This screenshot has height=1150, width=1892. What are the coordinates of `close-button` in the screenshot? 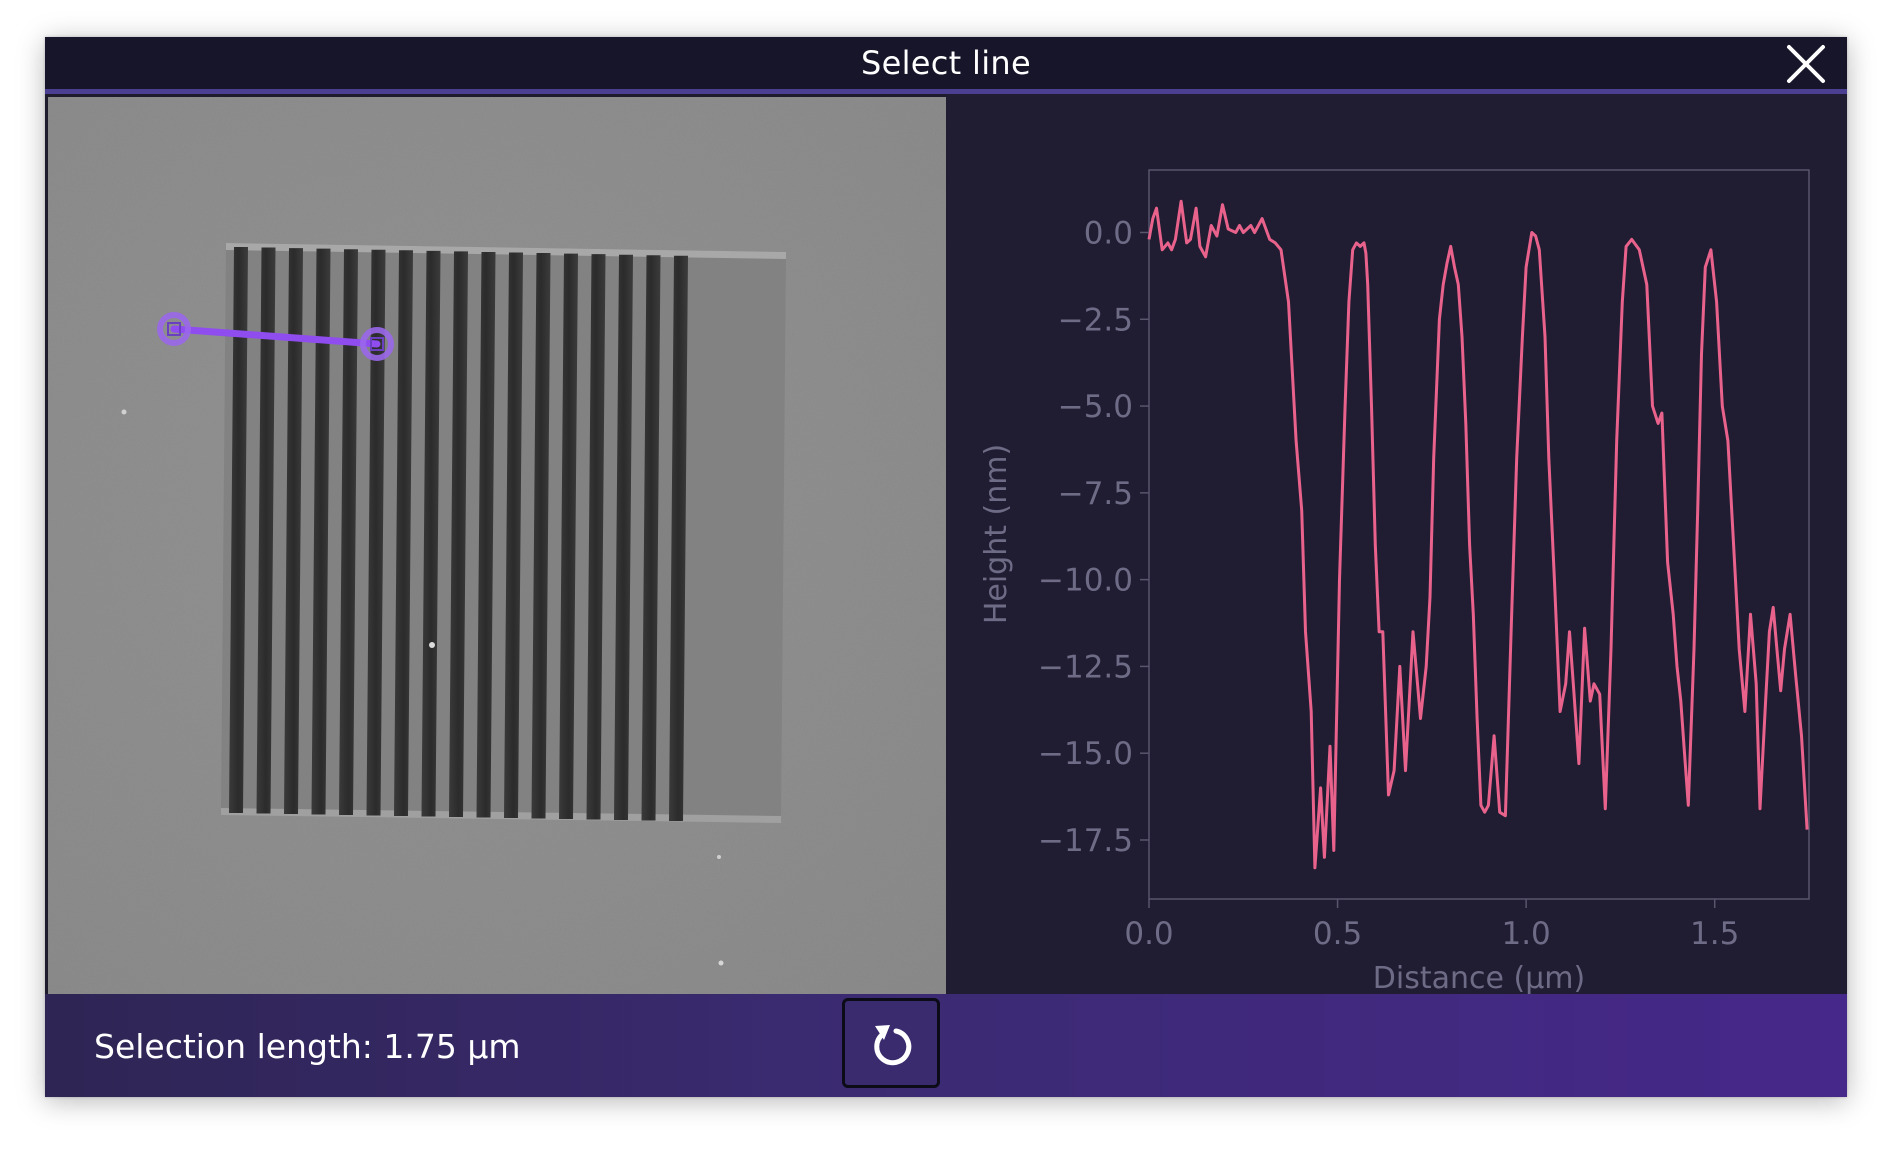 It's located at (1806, 64).